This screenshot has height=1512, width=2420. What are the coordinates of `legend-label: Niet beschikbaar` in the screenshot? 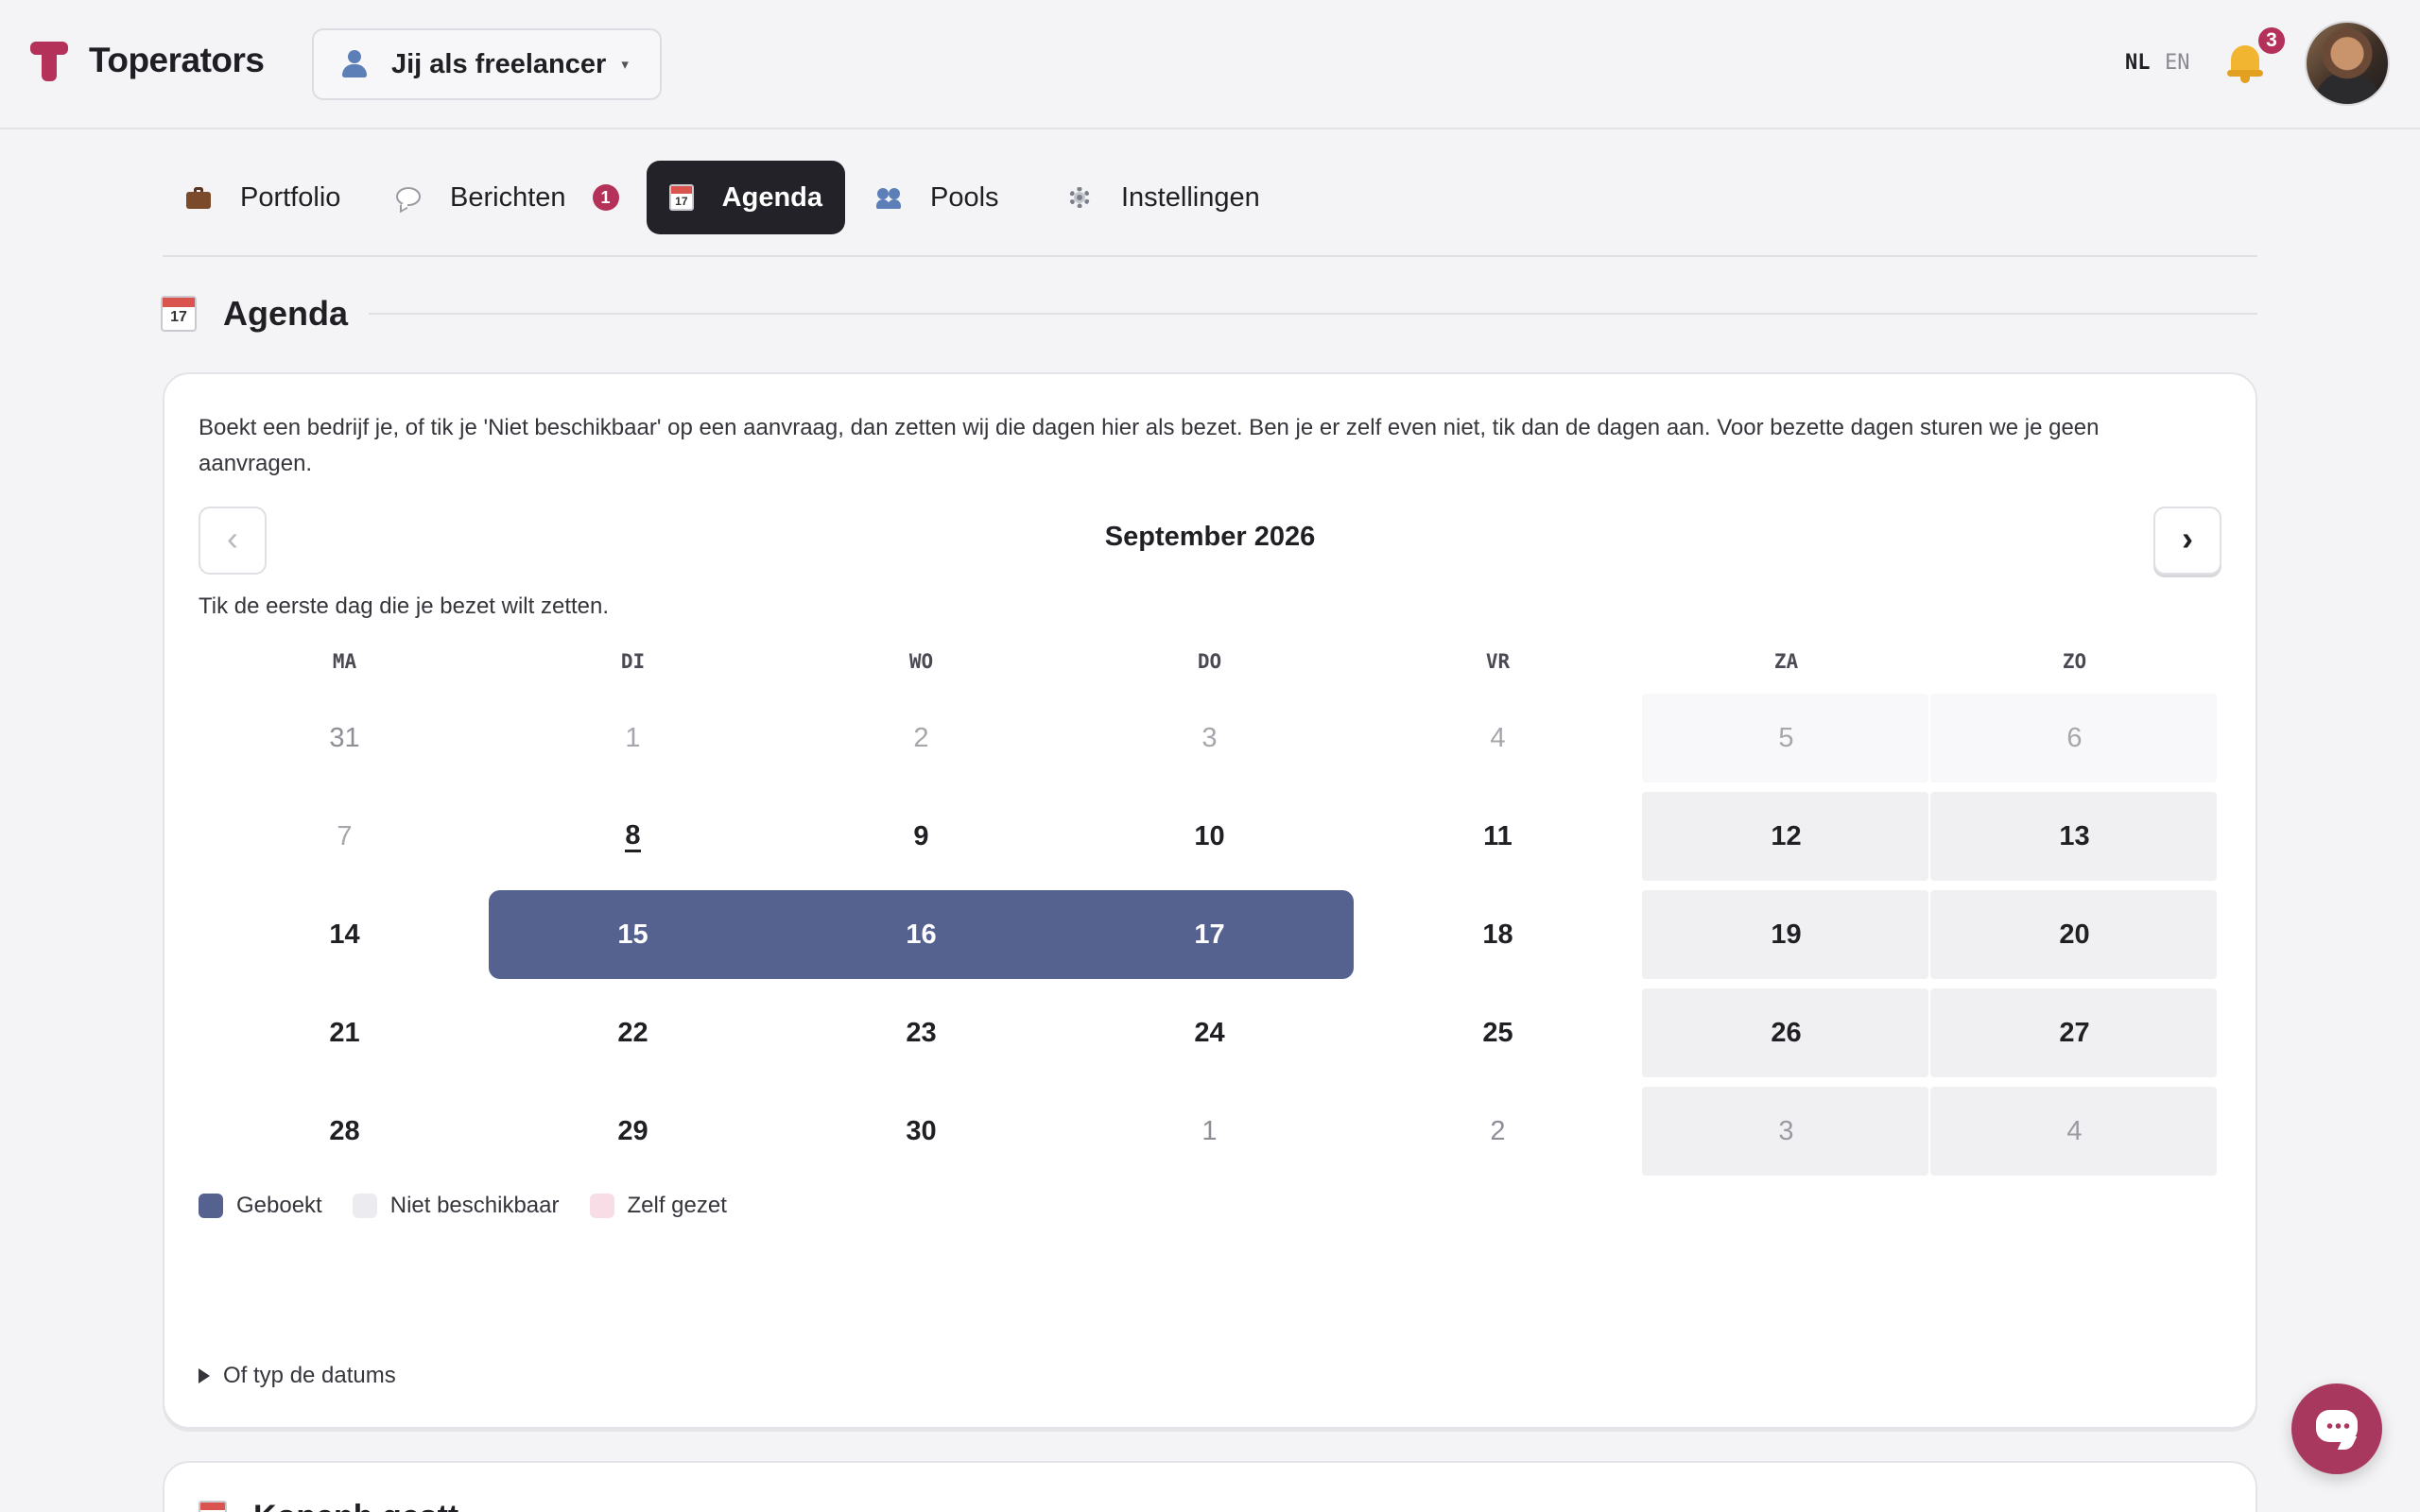 It's located at (474, 1205).